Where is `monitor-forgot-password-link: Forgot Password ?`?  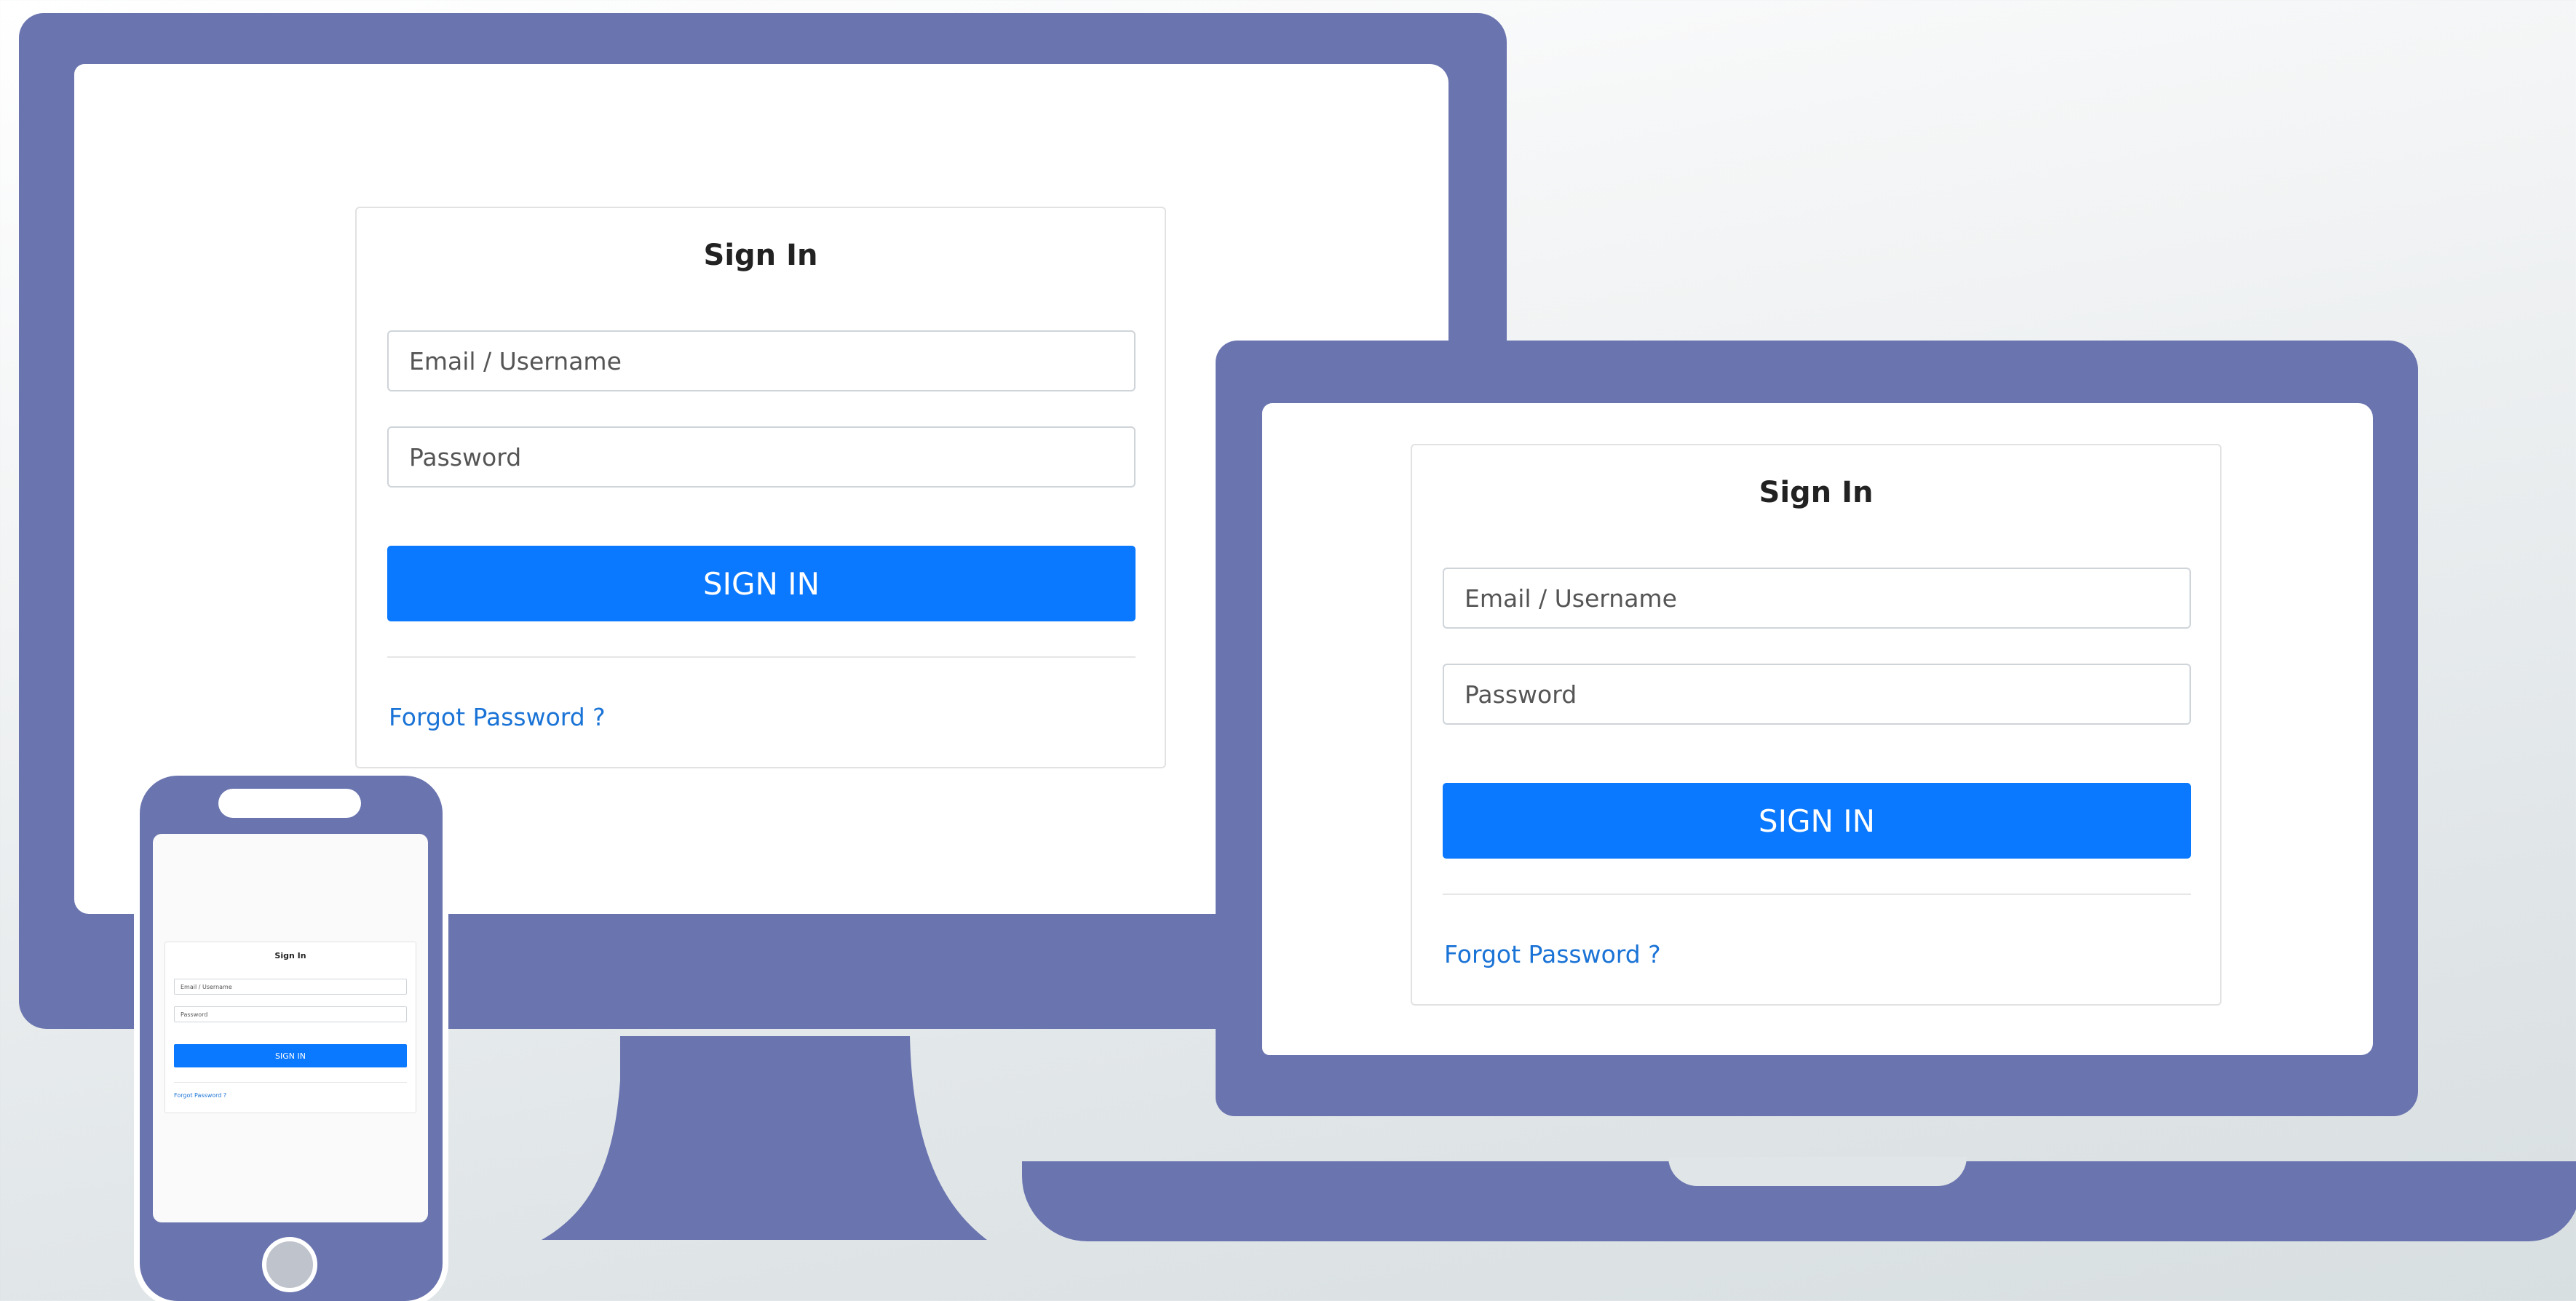 monitor-forgot-password-link: Forgot Password ? is located at coordinates (497, 717).